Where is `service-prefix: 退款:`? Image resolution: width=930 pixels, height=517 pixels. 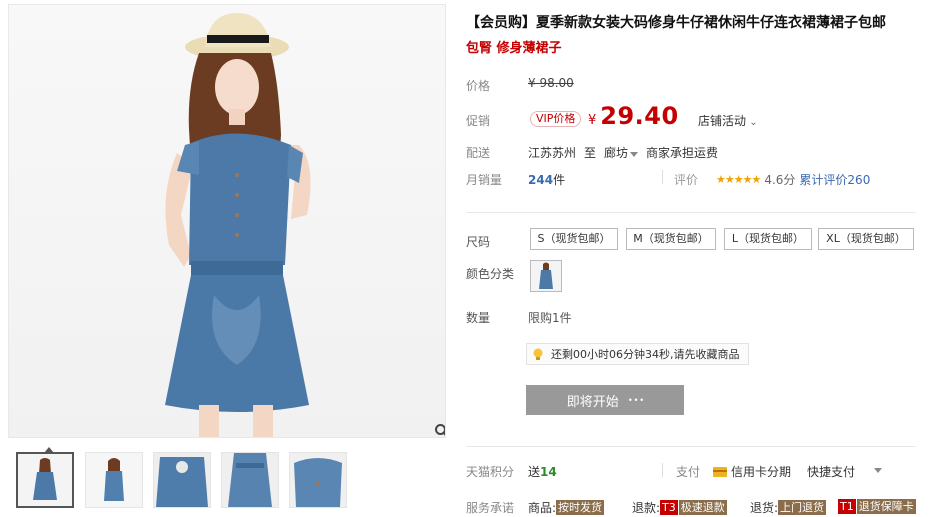 service-prefix: 退款: is located at coordinates (646, 508).